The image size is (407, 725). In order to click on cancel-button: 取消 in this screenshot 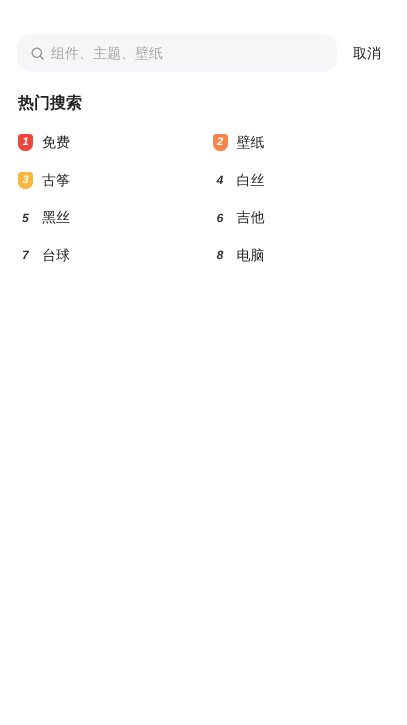, I will do `click(367, 53)`.